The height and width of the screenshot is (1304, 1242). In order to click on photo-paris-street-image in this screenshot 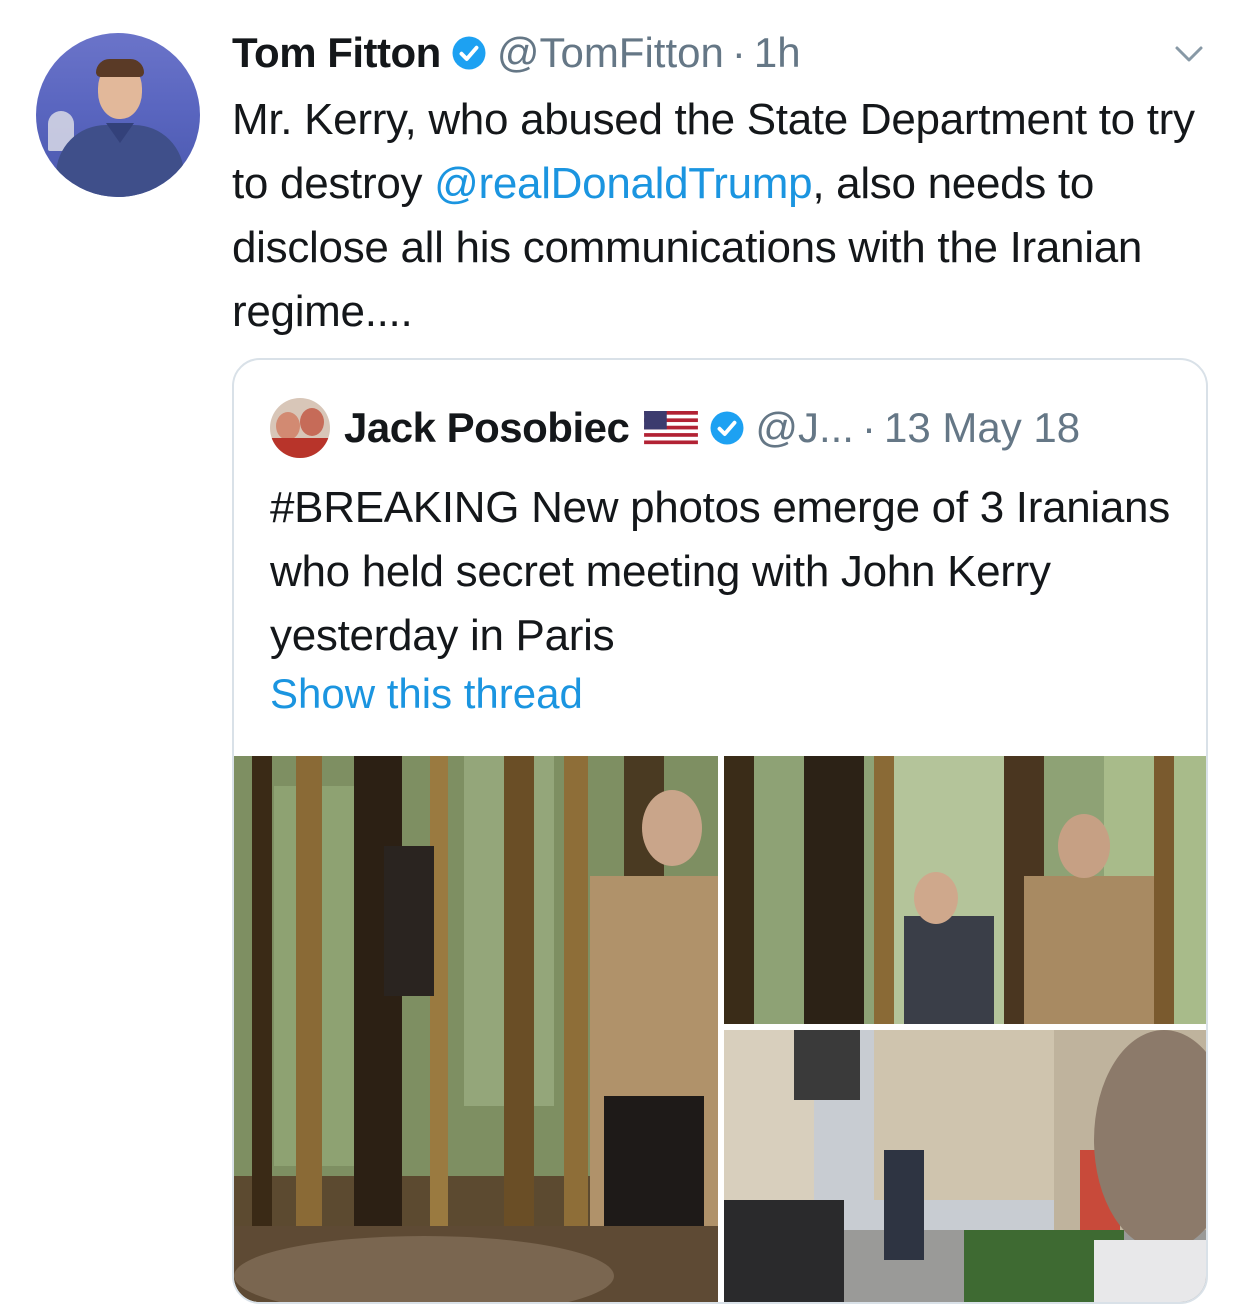, I will do `click(965, 1166)`.